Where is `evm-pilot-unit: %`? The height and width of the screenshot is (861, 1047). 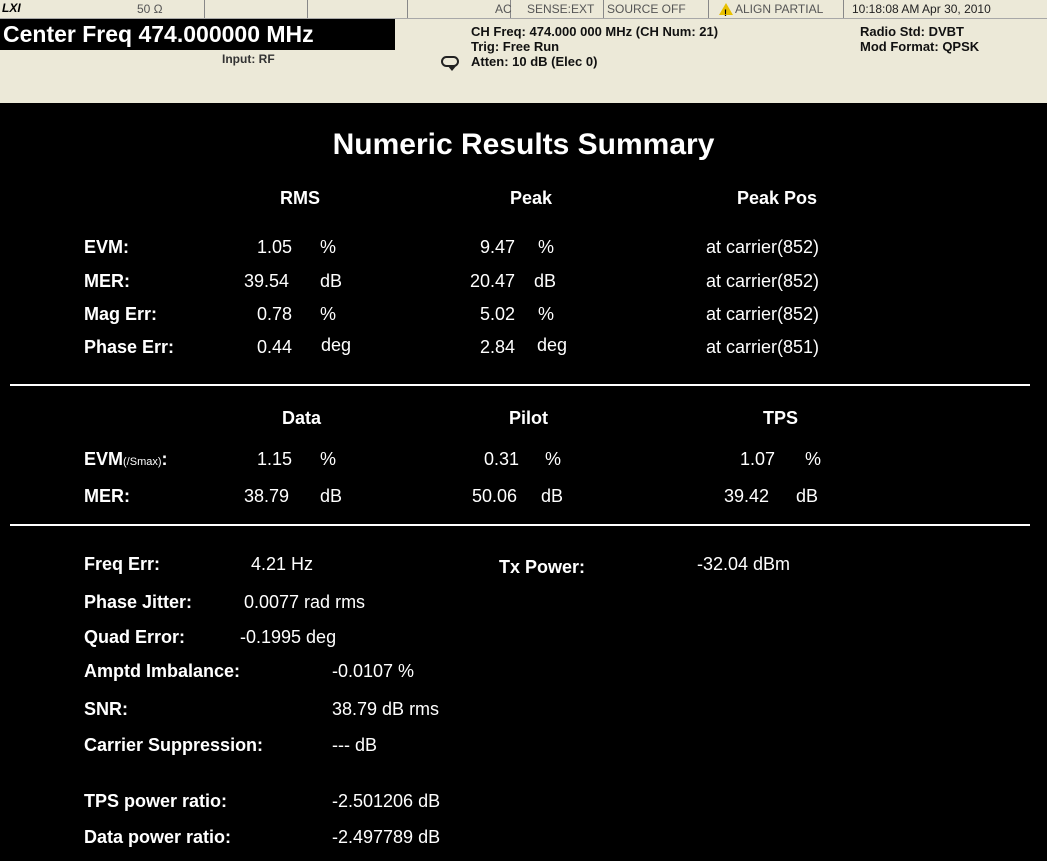
evm-pilot-unit: % is located at coordinates (553, 459).